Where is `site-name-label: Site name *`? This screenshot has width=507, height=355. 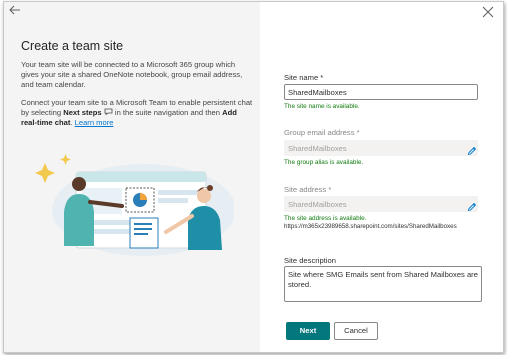 site-name-label: Site name * is located at coordinates (304, 77).